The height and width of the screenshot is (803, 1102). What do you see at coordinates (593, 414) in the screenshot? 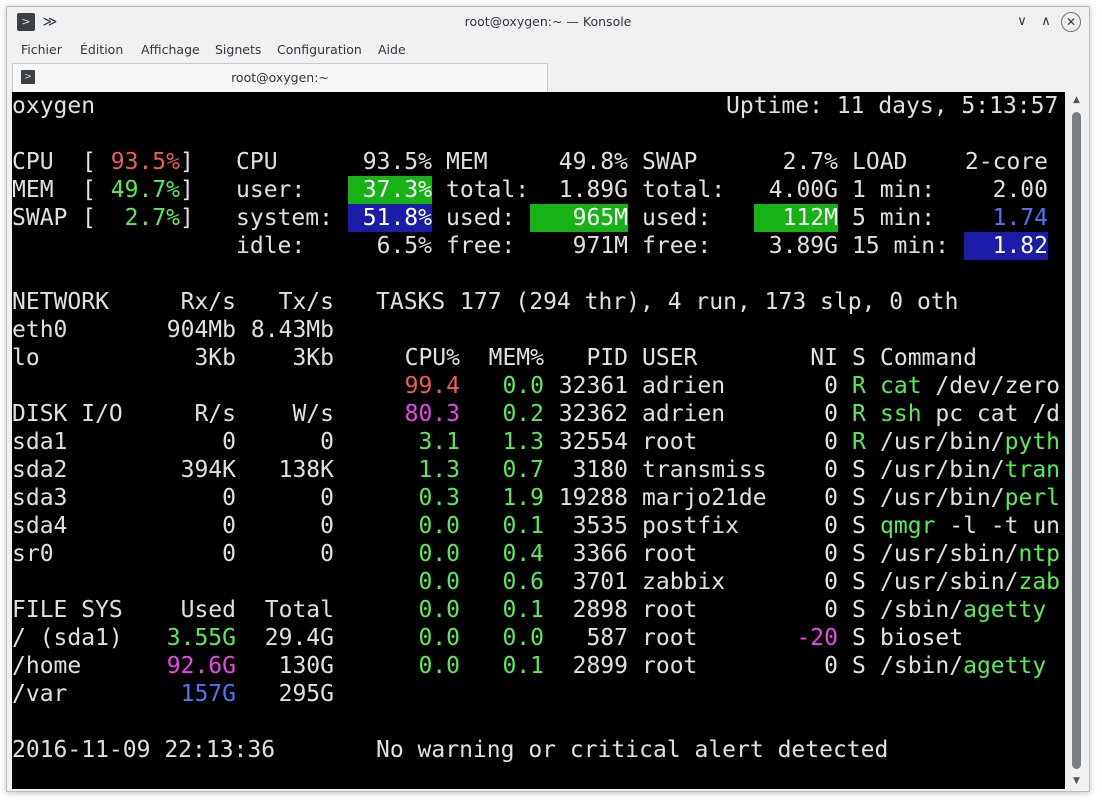
I see `process-pid: 32362` at bounding box center [593, 414].